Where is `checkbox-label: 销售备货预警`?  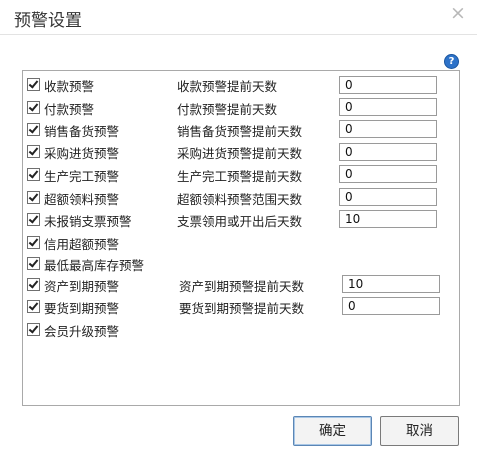
checkbox-label: 销售备货预警 is located at coordinates (82, 131).